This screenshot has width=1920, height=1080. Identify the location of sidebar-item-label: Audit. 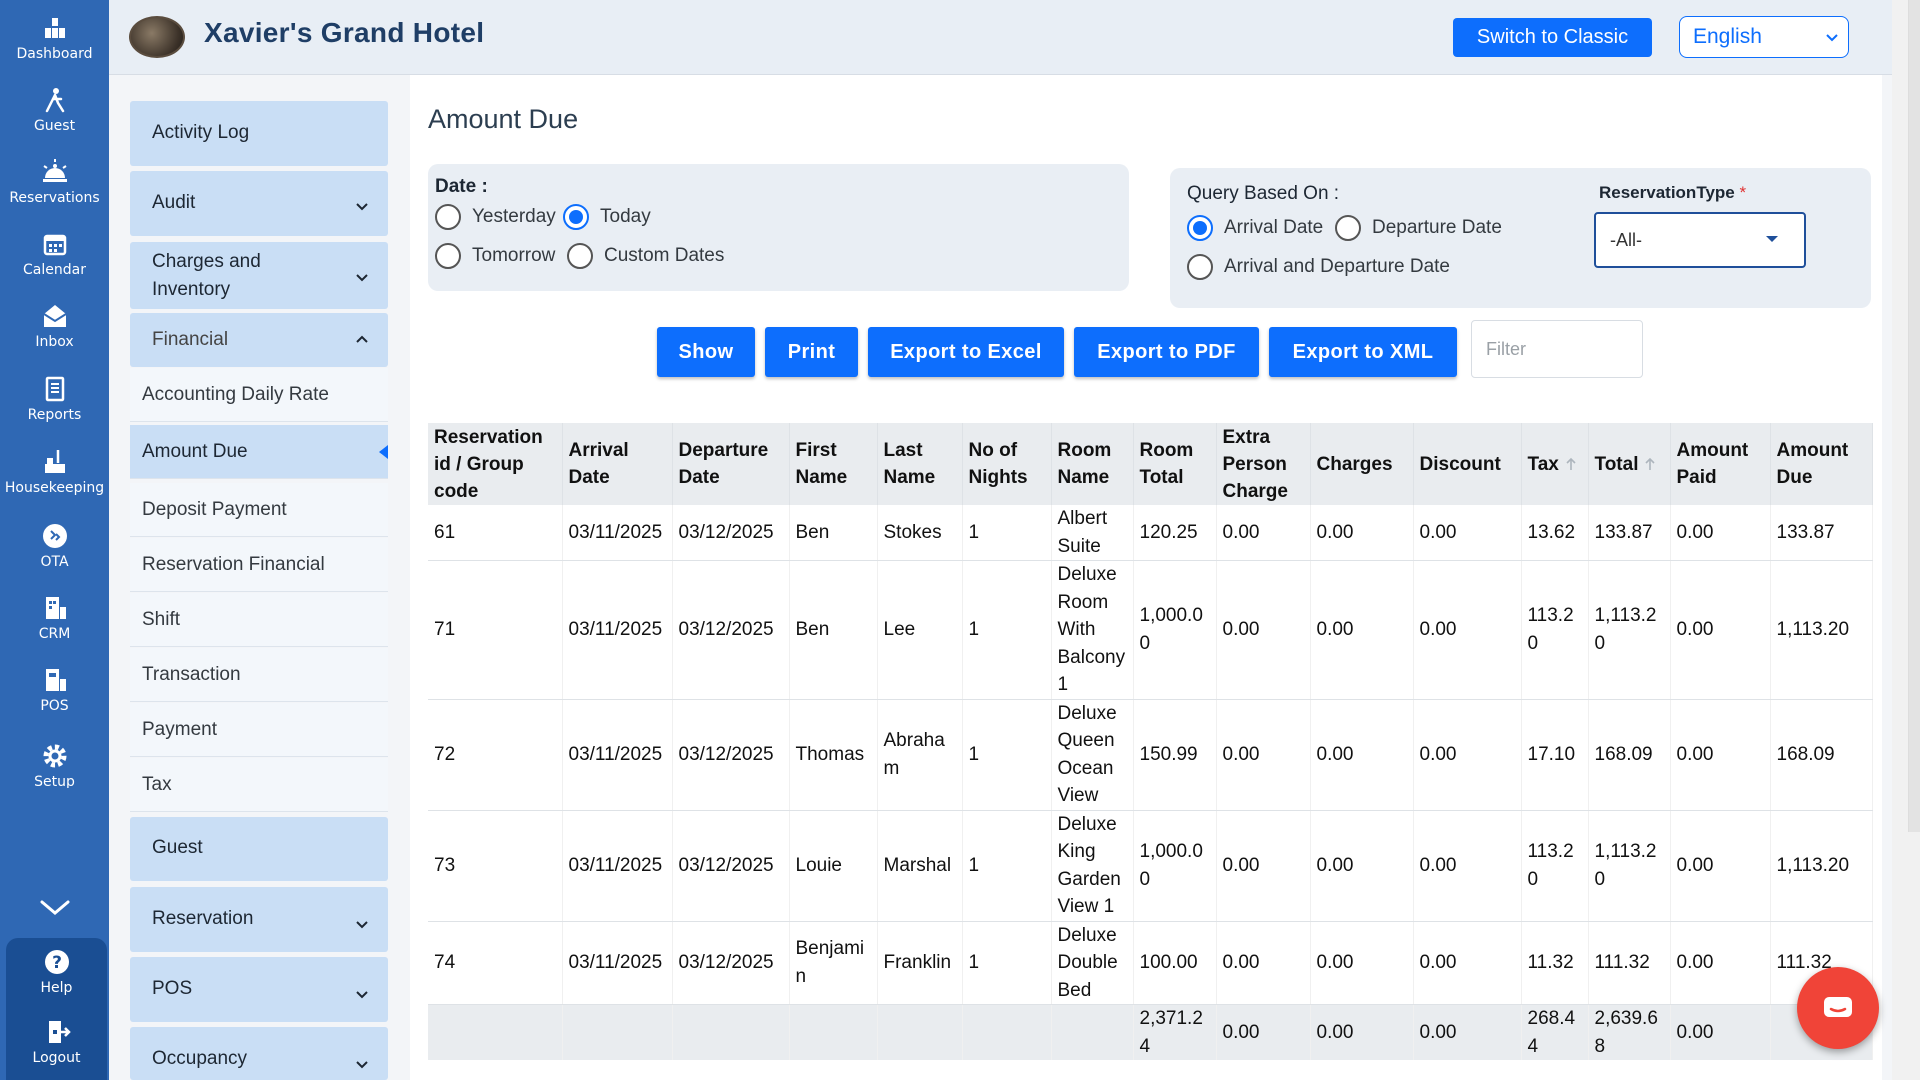
(174, 202).